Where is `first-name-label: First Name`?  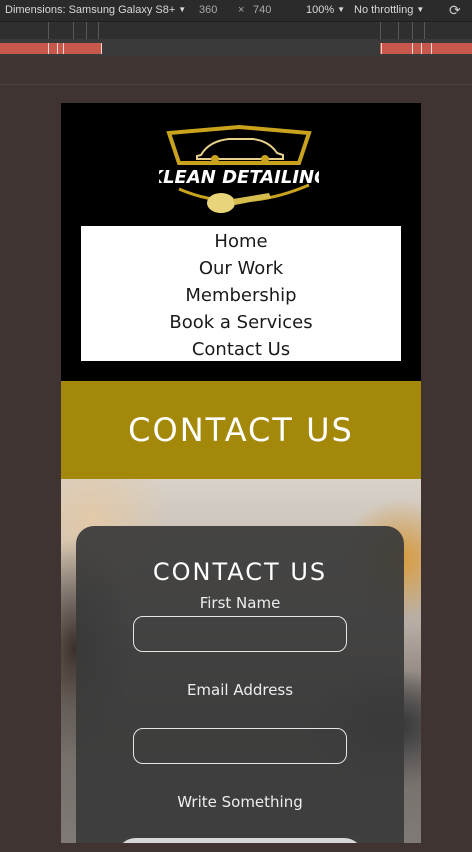
first-name-label: First Name is located at coordinates (240, 603).